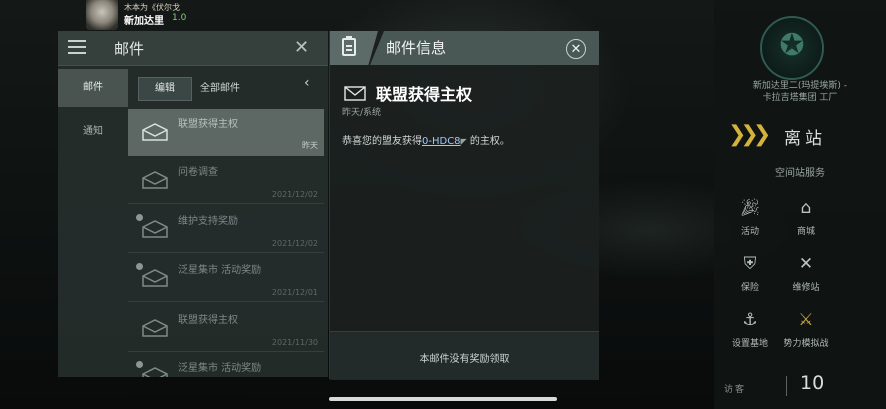 The height and width of the screenshot is (409, 886). What do you see at coordinates (193, 48) in the screenshot?
I see `mail-panel-header: 邮件 ✕` at bounding box center [193, 48].